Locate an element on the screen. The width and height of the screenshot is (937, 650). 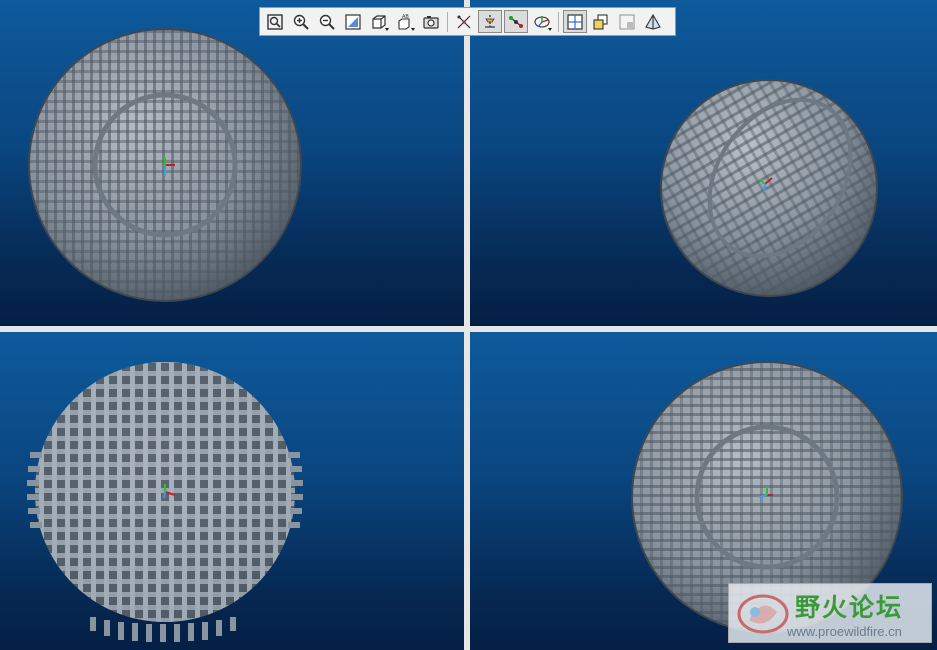
zoom-out-icon is located at coordinates (327, 22).